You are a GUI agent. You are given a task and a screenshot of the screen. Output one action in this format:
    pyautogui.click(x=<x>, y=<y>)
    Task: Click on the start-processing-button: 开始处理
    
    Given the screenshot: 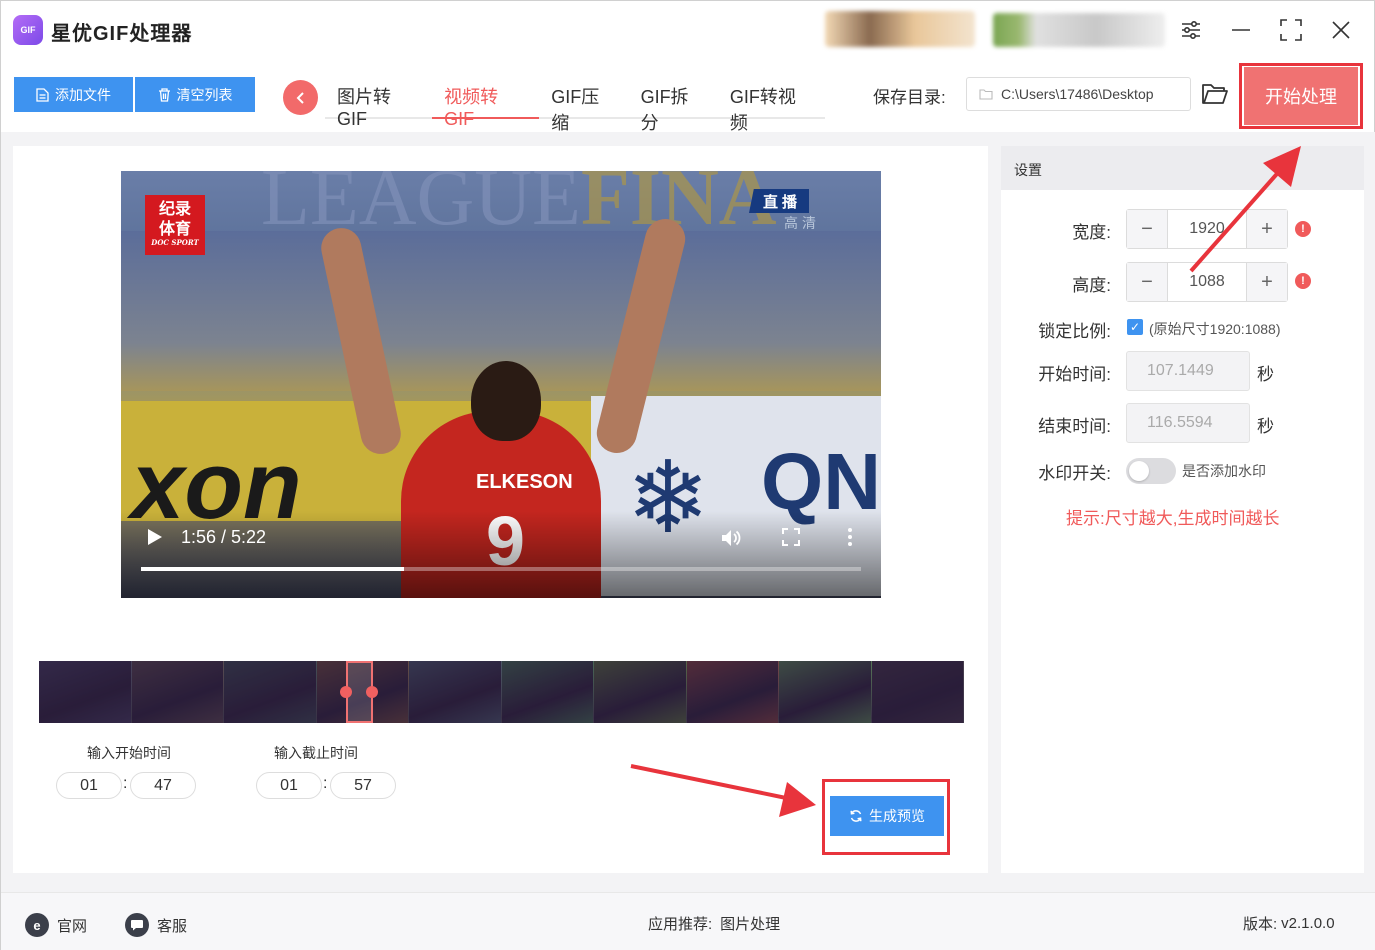 What is the action you would take?
    pyautogui.click(x=1301, y=96)
    